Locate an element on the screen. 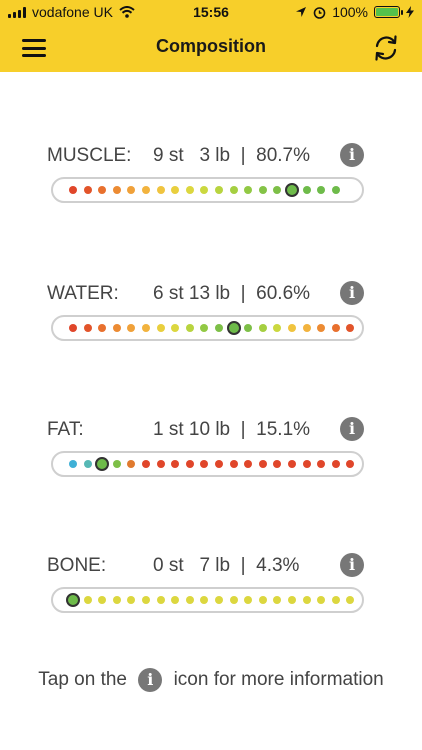  footer-hint: Tap on the i icon for more information is located at coordinates (211, 680).